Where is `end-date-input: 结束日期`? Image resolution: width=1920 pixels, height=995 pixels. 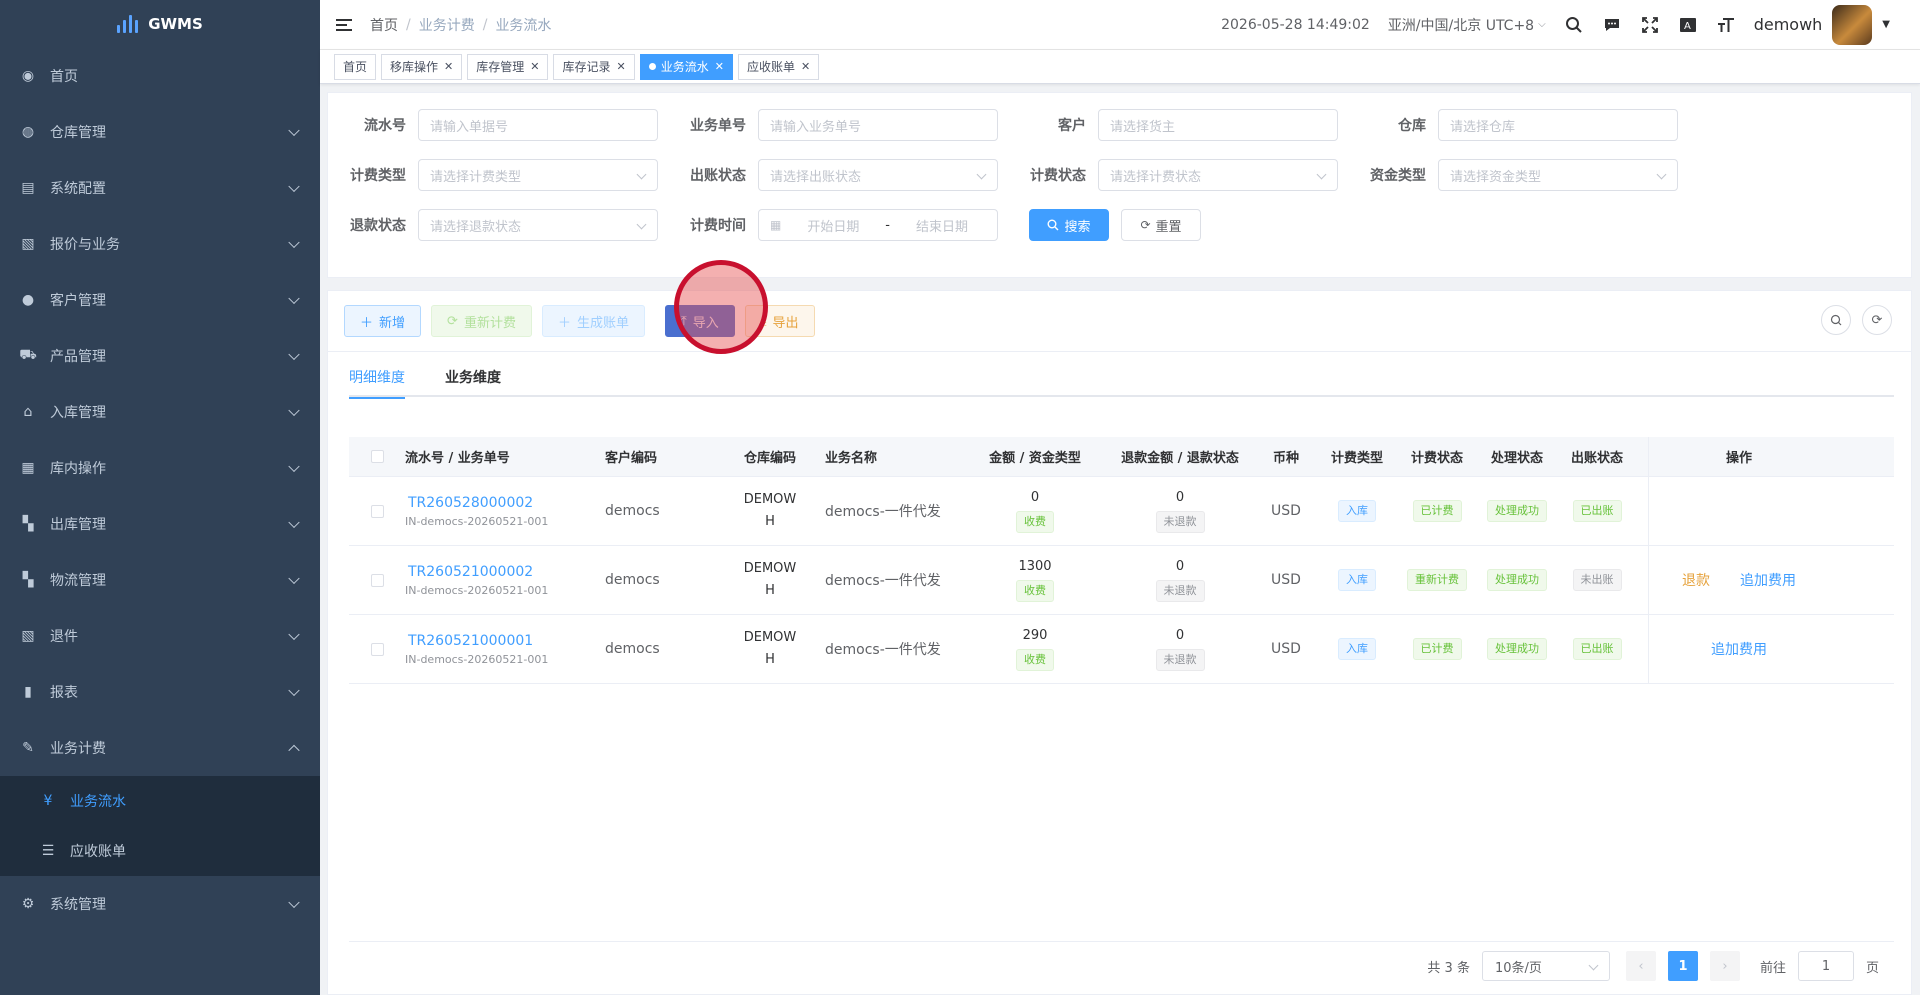 end-date-input: 结束日期 is located at coordinates (942, 225).